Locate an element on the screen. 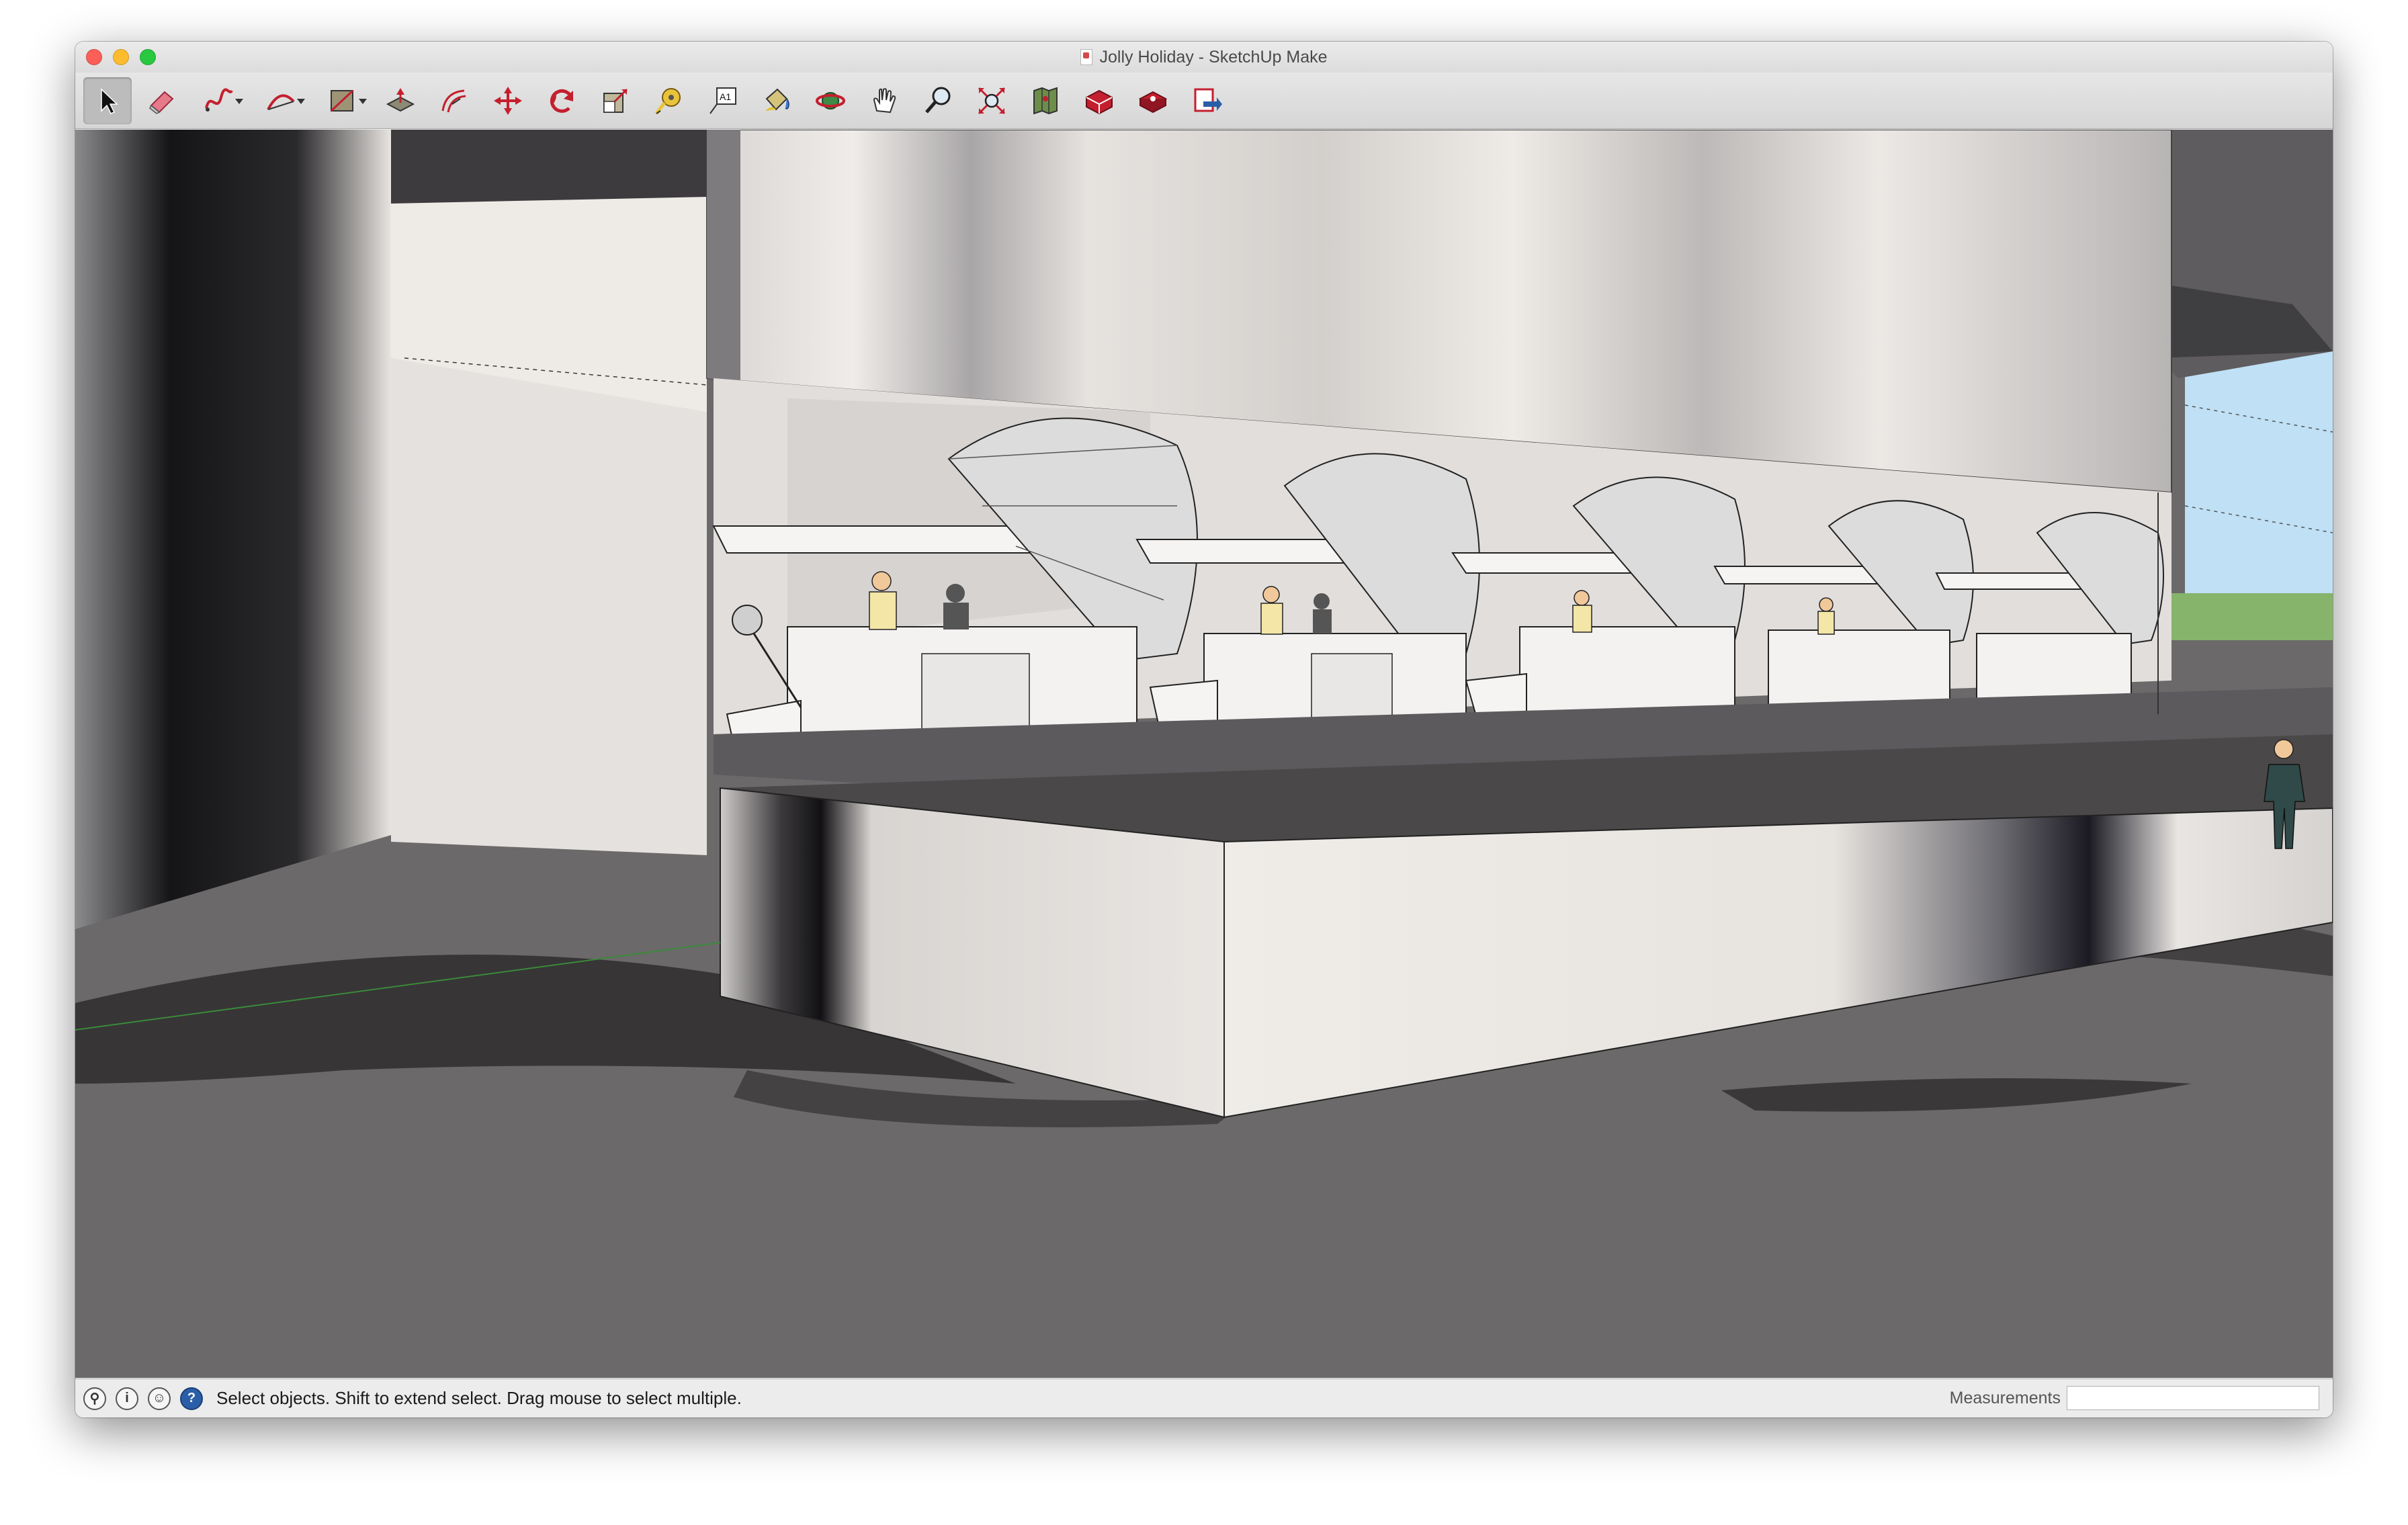 The width and height of the screenshot is (2408, 1525). window-title: Jolly Holiday - SketchUp Make is located at coordinates (1204, 57).